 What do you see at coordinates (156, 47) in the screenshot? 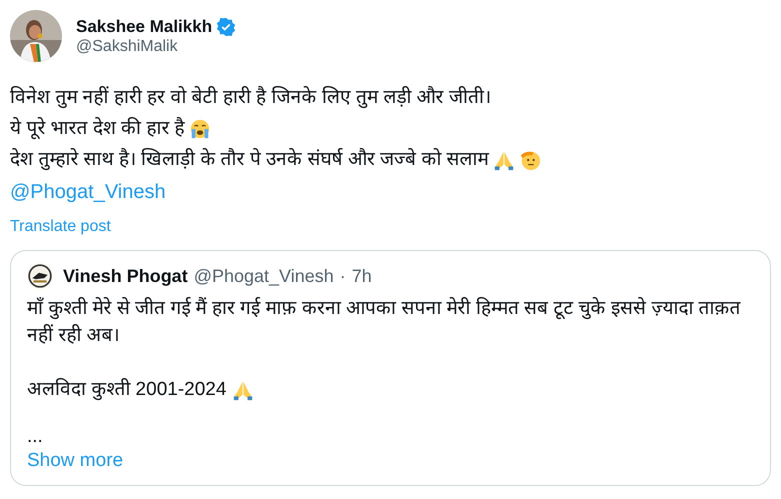
I see `author-handle: @SakshiMalik` at bounding box center [156, 47].